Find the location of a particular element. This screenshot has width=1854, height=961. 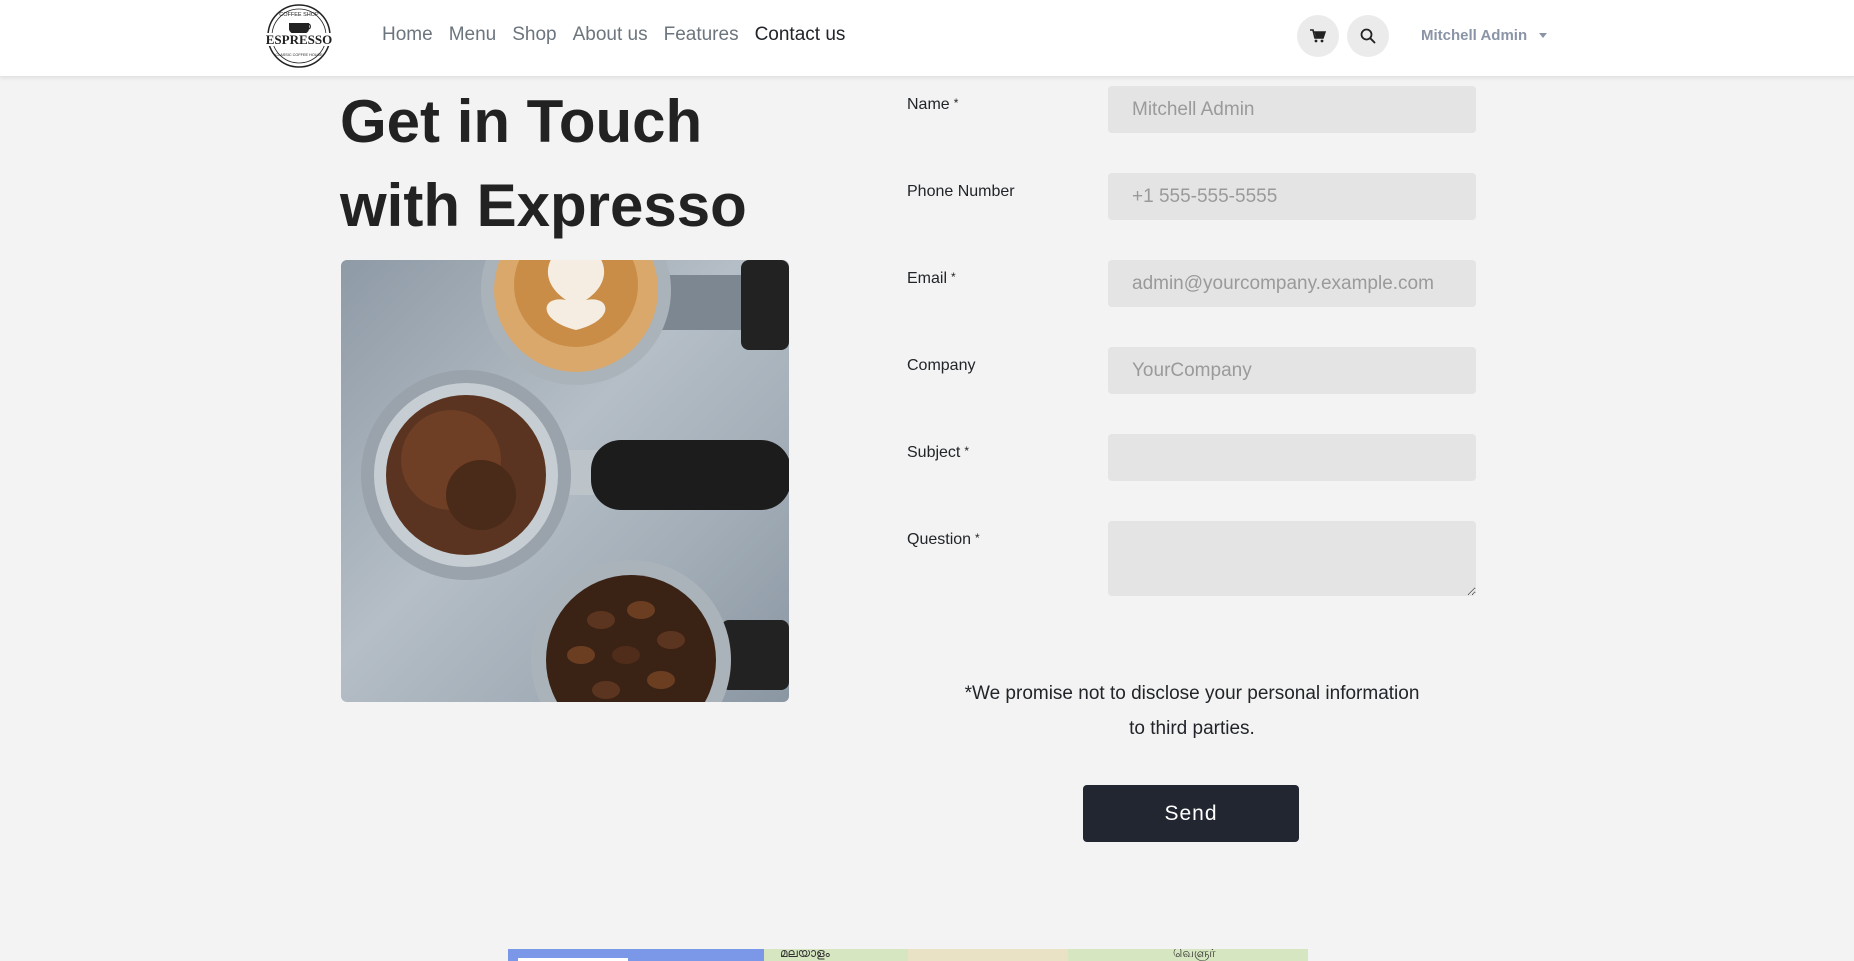

question-row: Question * is located at coordinates (1192, 558).